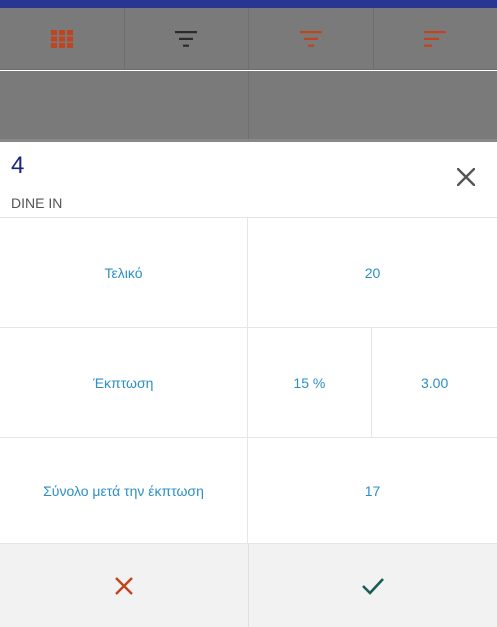 This screenshot has width=497, height=627. Describe the element at coordinates (124, 272) in the screenshot. I see `total-label: Τελικό` at that location.